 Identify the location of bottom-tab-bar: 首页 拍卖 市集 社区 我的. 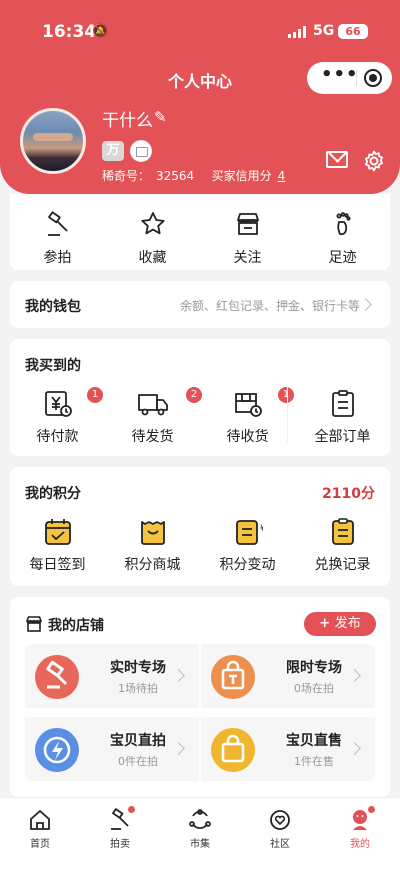
(200, 833).